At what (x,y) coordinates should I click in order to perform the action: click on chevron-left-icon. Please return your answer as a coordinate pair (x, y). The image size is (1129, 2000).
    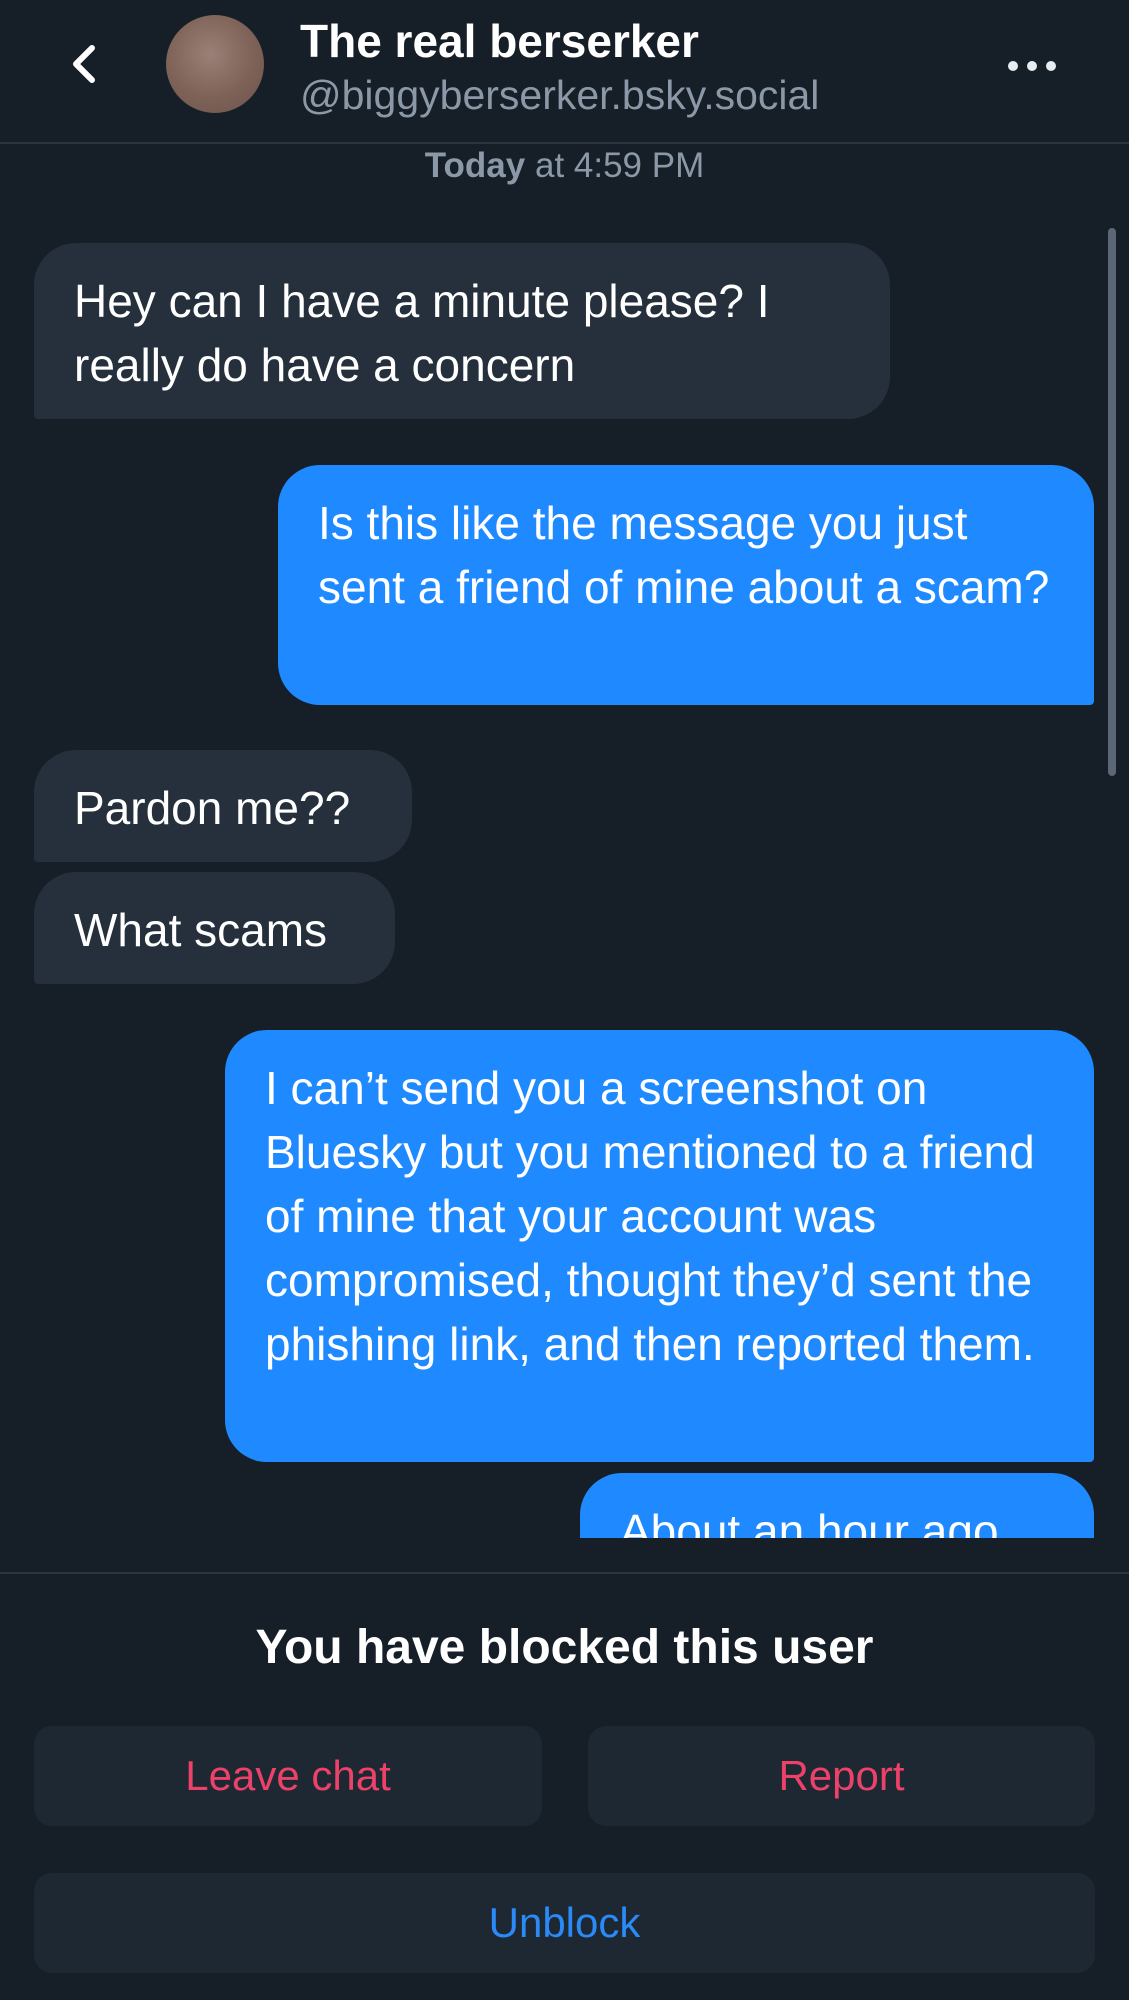
    Looking at the image, I should click on (84, 64).